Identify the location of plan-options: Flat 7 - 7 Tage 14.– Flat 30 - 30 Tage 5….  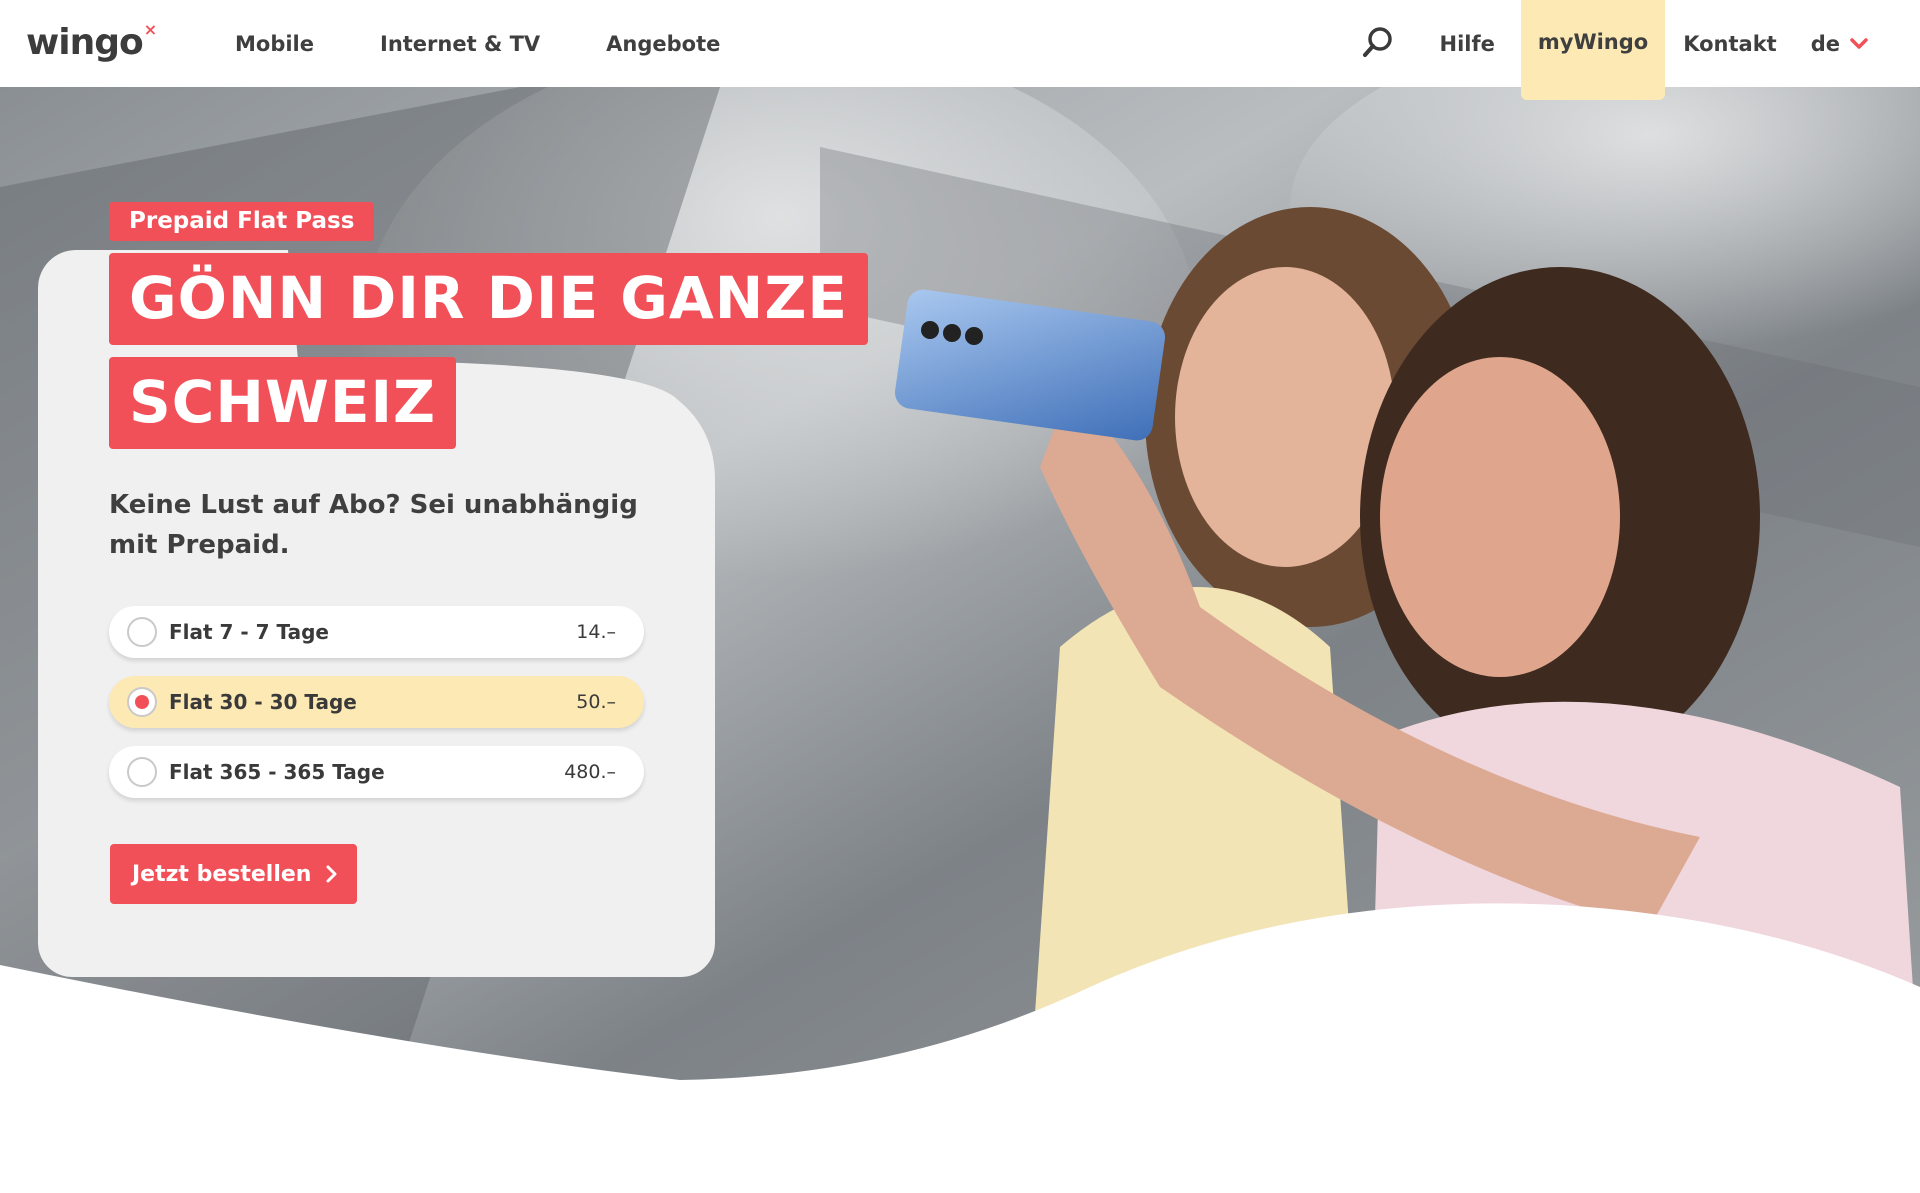
(376, 711).